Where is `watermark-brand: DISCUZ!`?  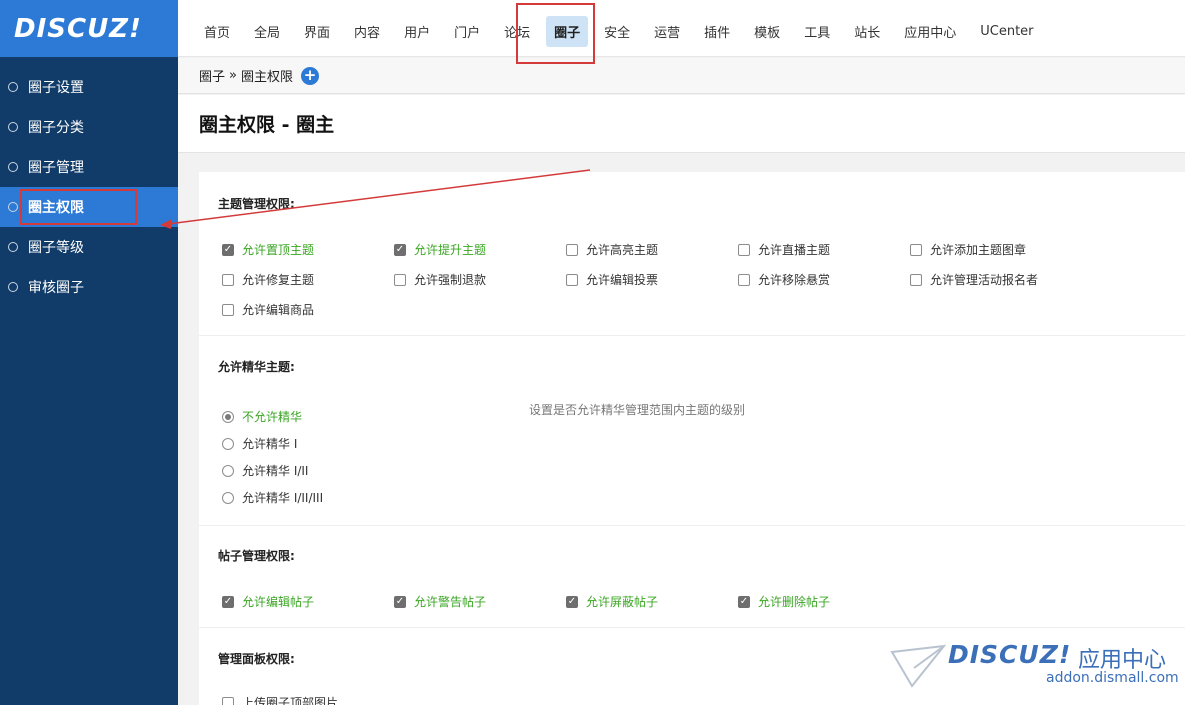
watermark-brand: DISCUZ! is located at coordinates (1010, 654).